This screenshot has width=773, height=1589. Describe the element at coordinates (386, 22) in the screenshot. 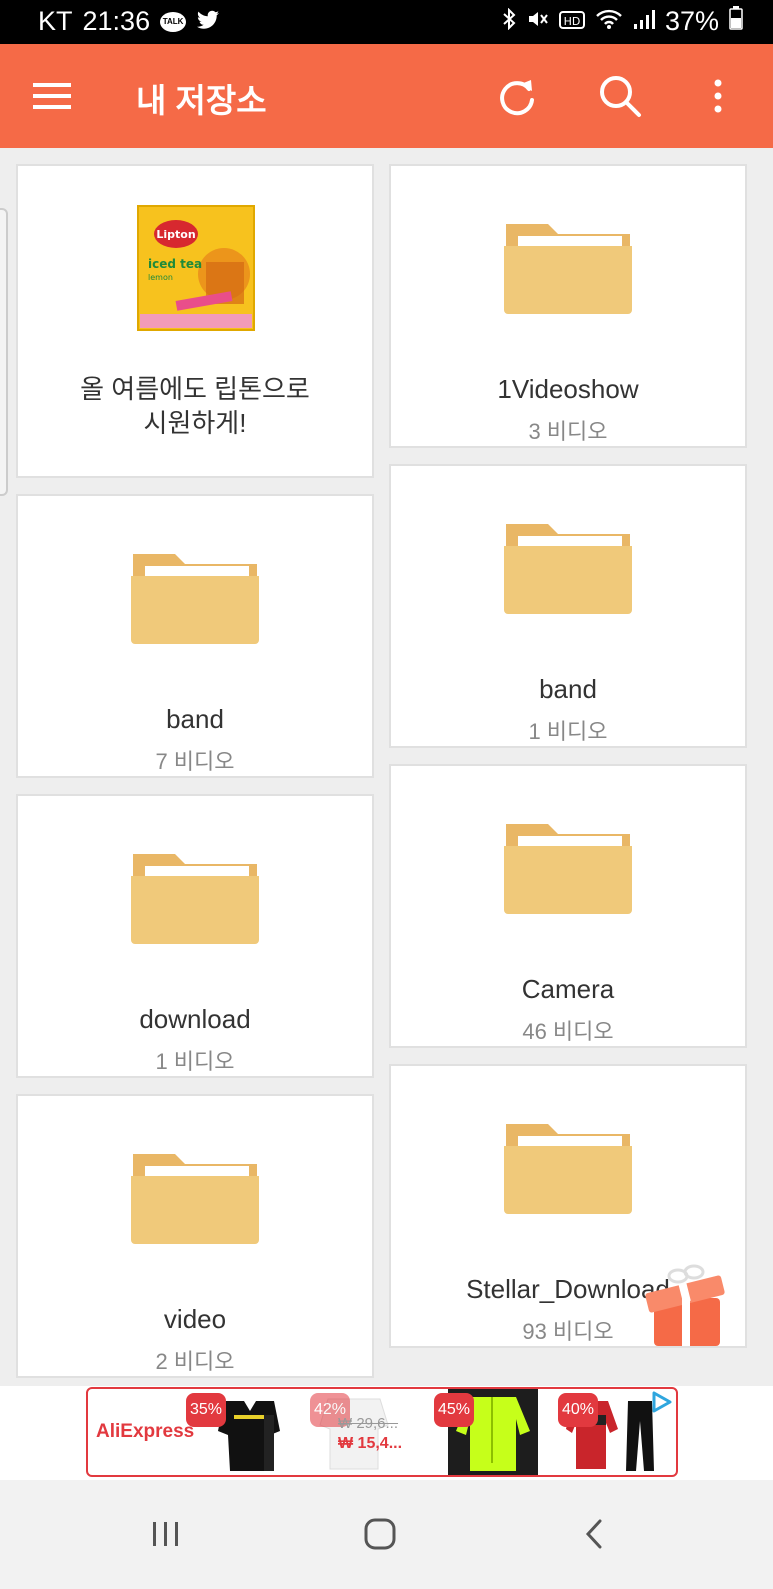

I see `status-bar: KT 21:36 TALK HD 37%` at that location.